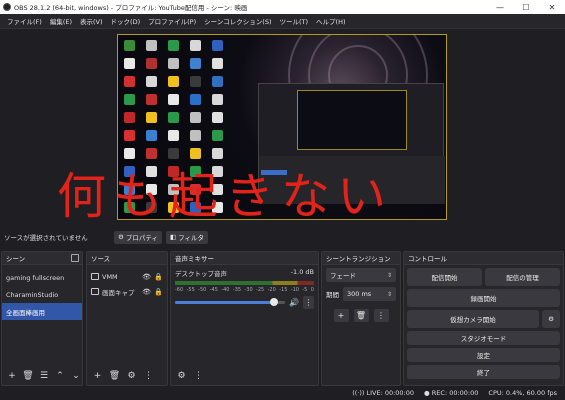 The height and width of the screenshot is (400, 565). Describe the element at coordinates (483, 258) in the screenshot. I see `controls-dock-title: コントロール` at that location.